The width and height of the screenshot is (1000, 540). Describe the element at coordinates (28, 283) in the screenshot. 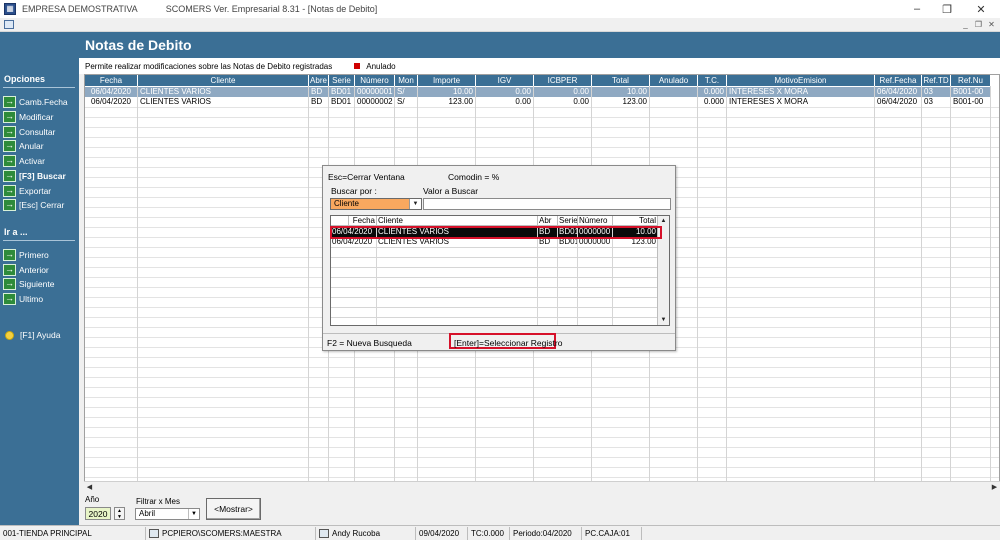

I see `sidebar-item-siguiente: → Siguiente` at that location.